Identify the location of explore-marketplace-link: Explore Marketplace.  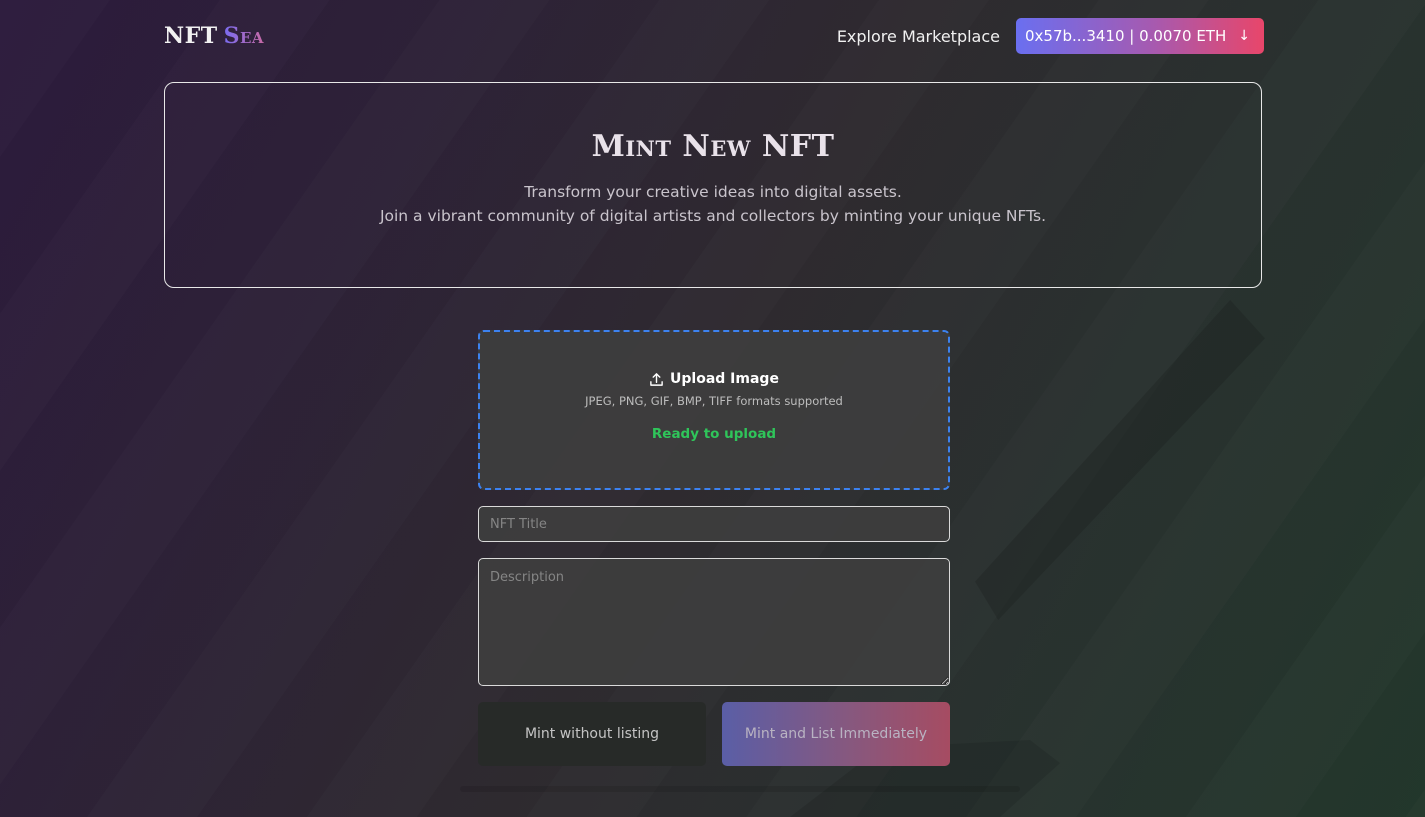
(918, 36).